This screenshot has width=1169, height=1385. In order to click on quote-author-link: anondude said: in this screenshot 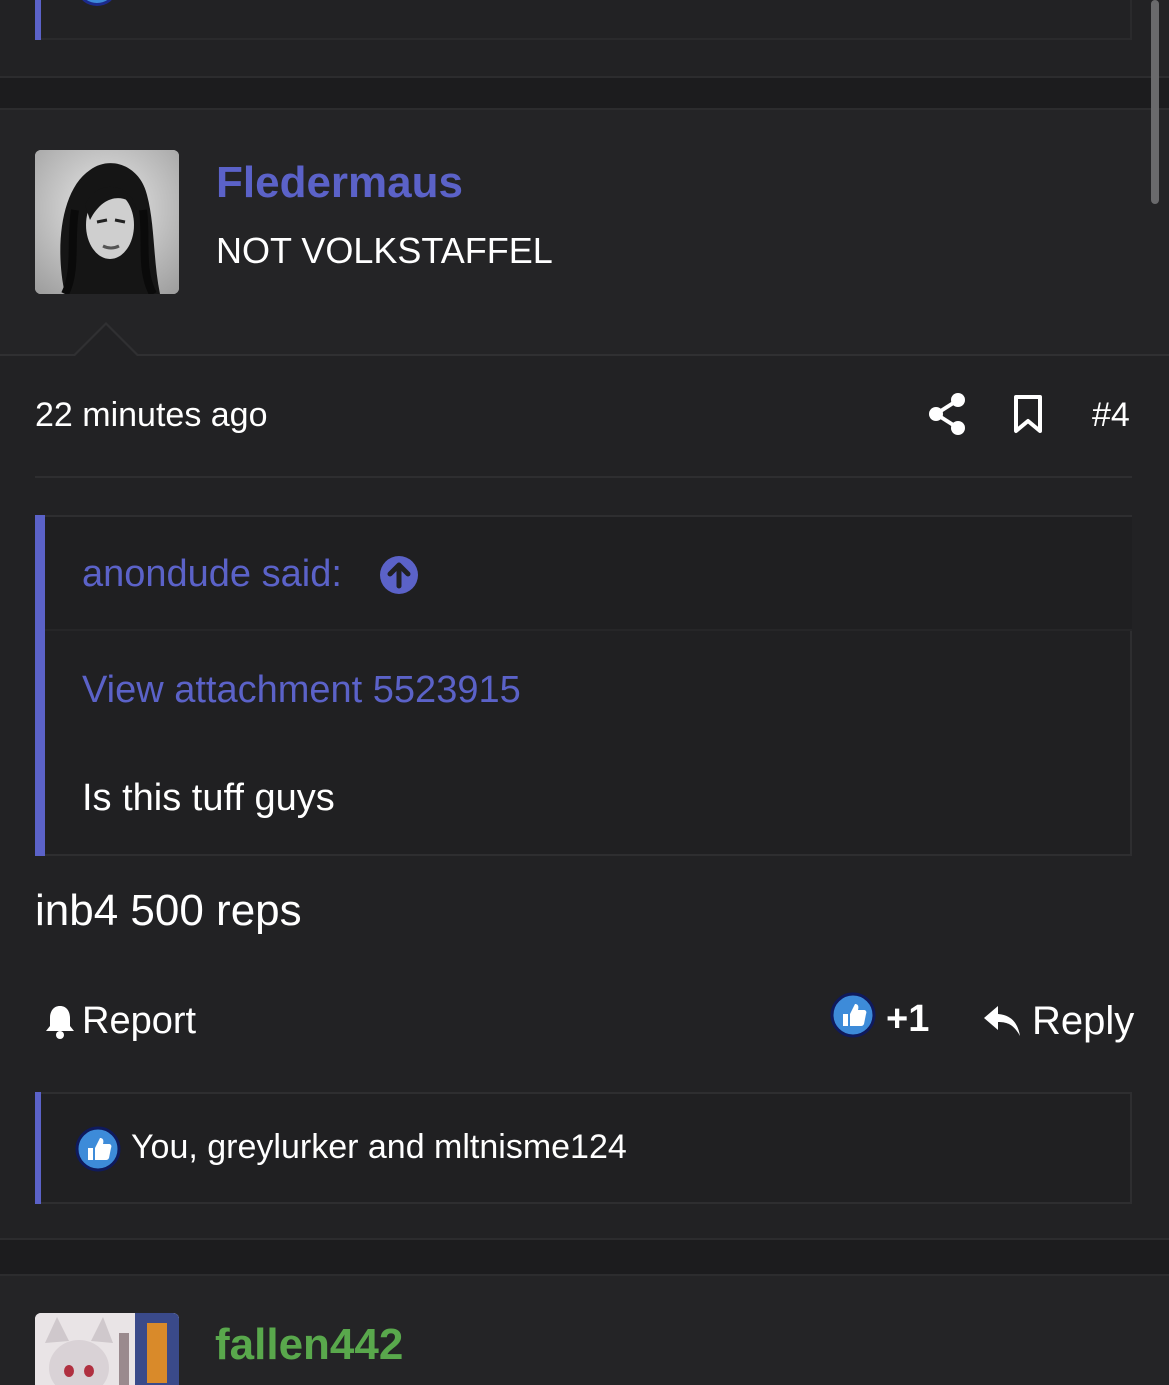, I will do `click(212, 574)`.